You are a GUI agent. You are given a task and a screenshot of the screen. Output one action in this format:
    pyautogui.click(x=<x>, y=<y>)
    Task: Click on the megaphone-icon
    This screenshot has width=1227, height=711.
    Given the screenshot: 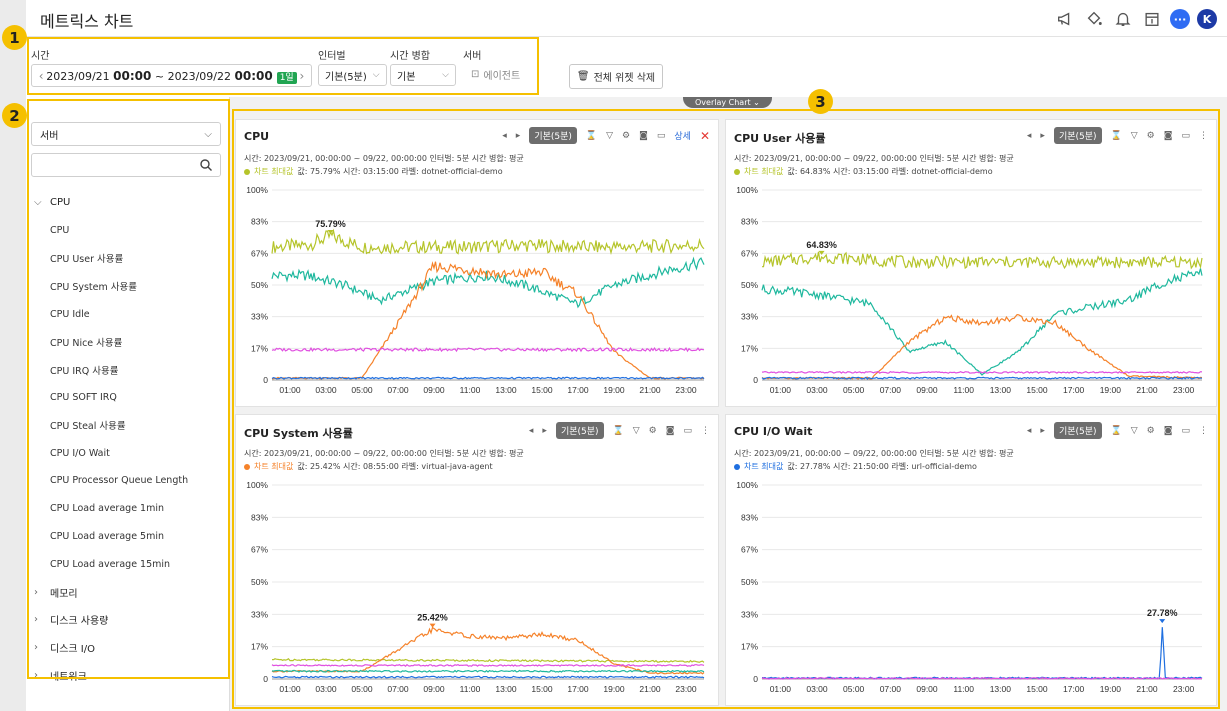 What is the action you would take?
    pyautogui.click(x=1065, y=19)
    